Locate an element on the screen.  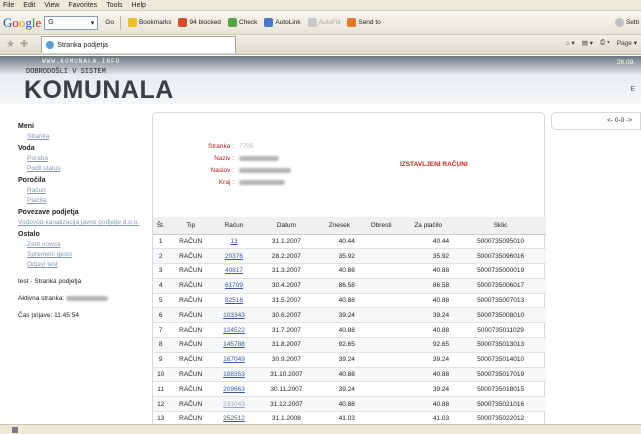
tab-stranka-podjetja: Stranka podjetja is located at coordinates (139, 44).